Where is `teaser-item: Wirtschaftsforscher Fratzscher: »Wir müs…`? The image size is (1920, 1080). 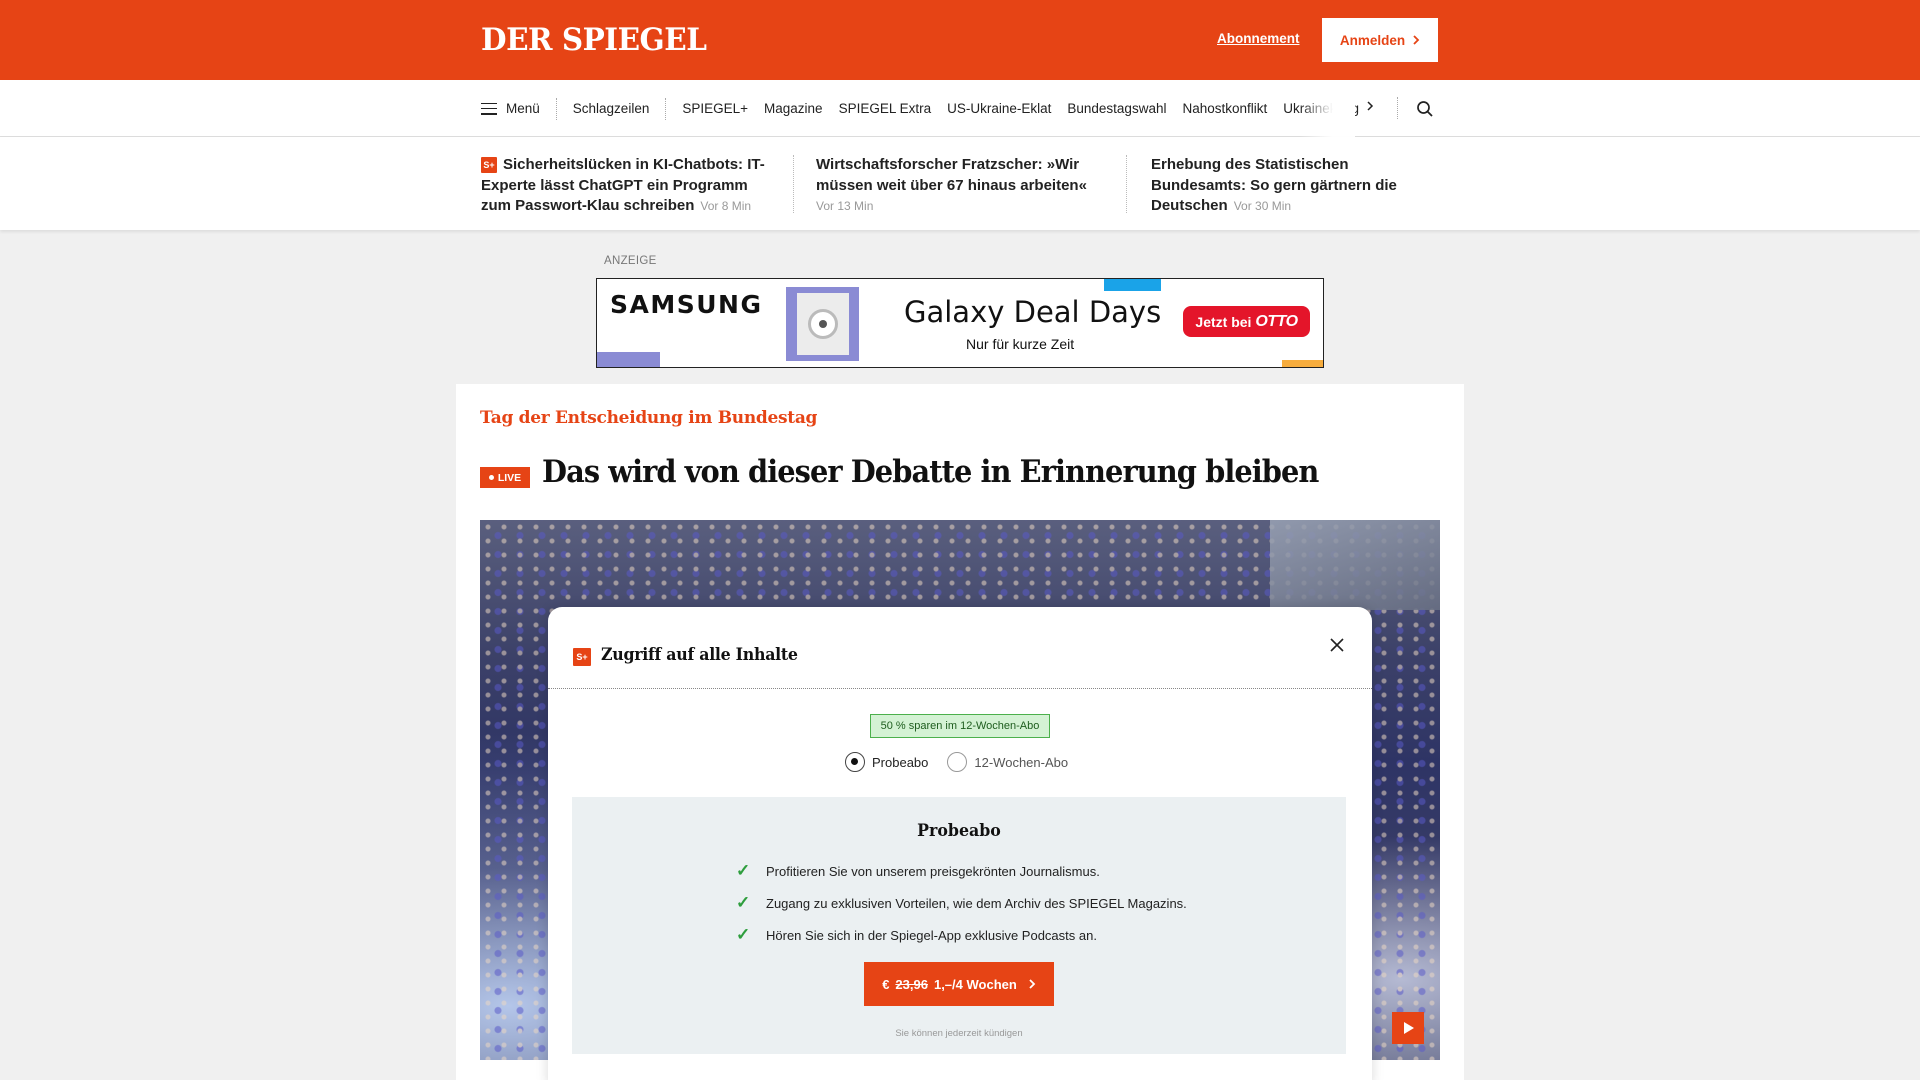
teaser-item: Wirtschaftsforscher Fratzscher: »Wir müs… is located at coordinates (961, 186).